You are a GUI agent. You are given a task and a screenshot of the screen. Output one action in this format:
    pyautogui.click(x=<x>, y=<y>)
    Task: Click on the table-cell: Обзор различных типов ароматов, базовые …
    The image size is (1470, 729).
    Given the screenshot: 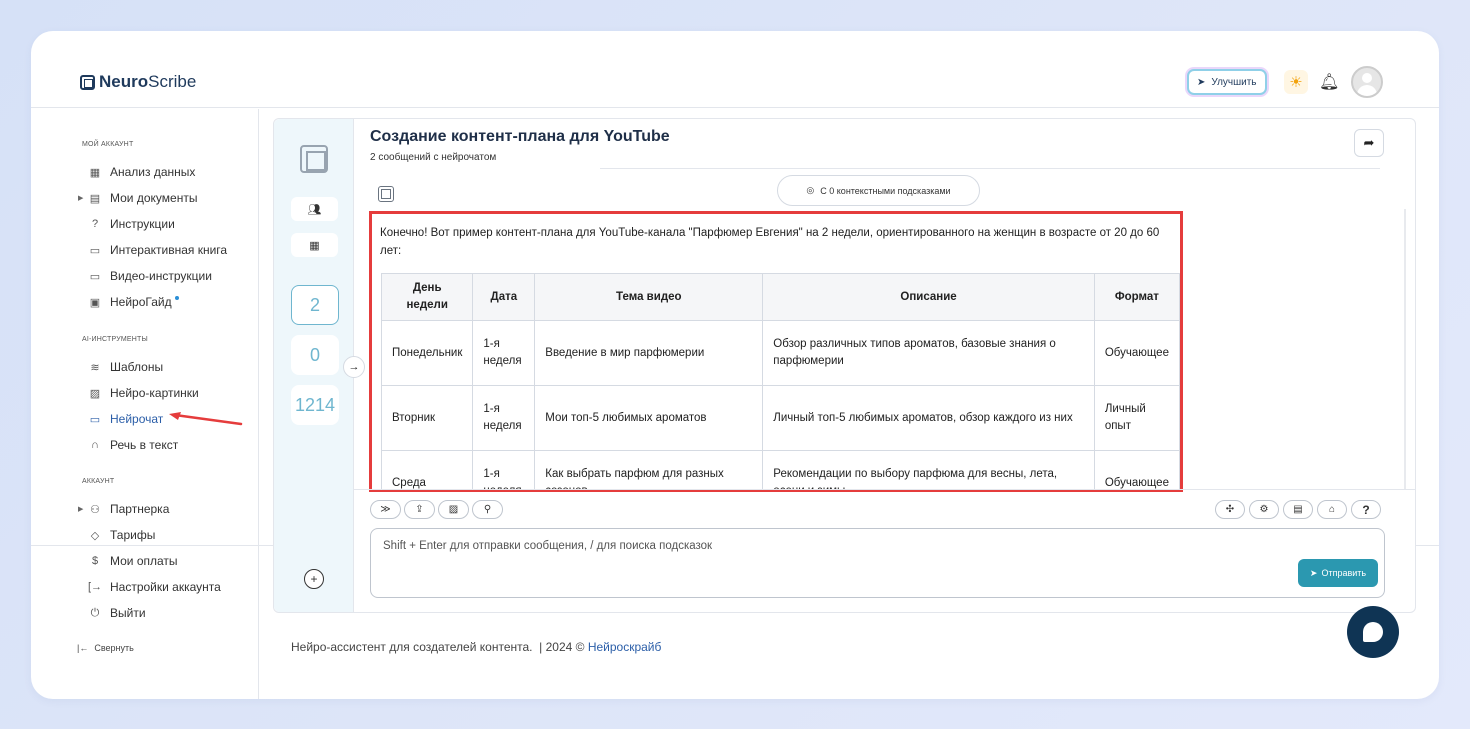 What is the action you would take?
    pyautogui.click(x=928, y=353)
    